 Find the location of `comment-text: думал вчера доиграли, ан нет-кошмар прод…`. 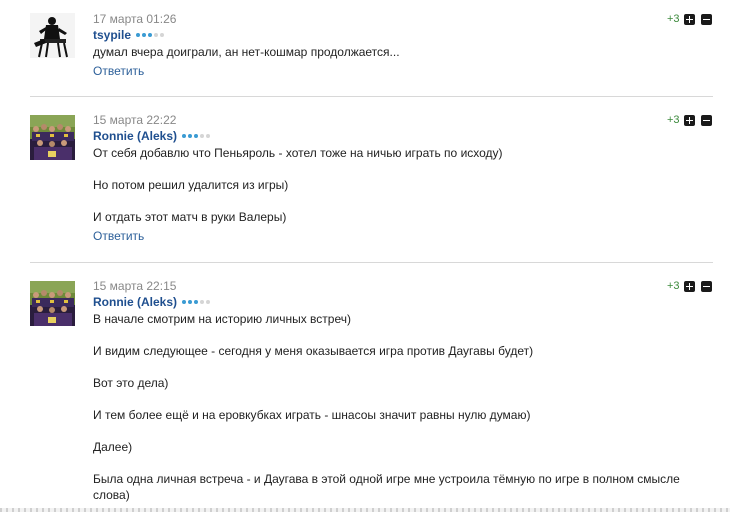

comment-text: думал вчера доиграли, ан нет-кошмар прод… is located at coordinates (246, 52).